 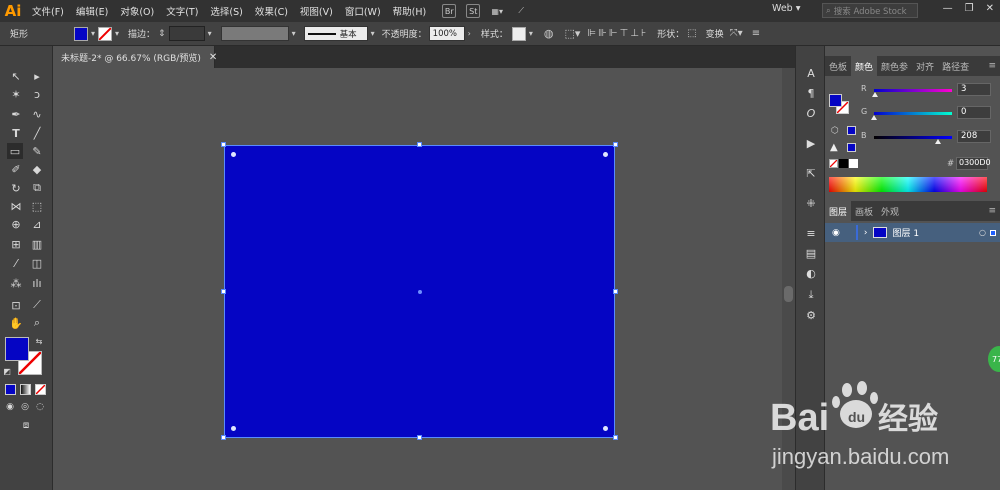 What do you see at coordinates (410, 11) in the screenshot?
I see `menu-help: 帮助(H)` at bounding box center [410, 11].